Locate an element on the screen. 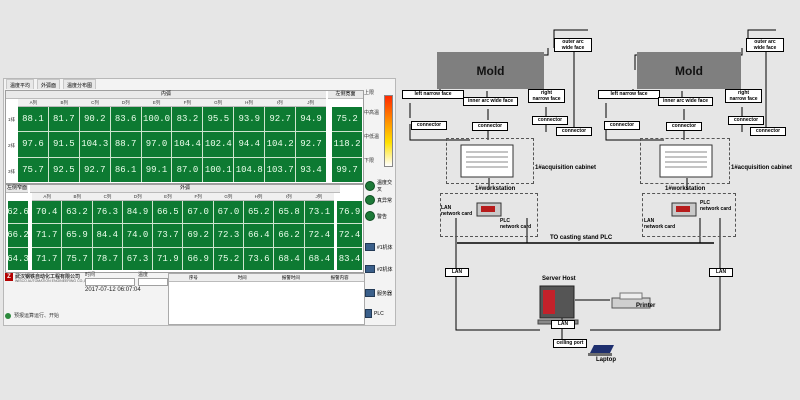 This screenshot has height=400, width=800. connector-1d: connector is located at coordinates (574, 131).